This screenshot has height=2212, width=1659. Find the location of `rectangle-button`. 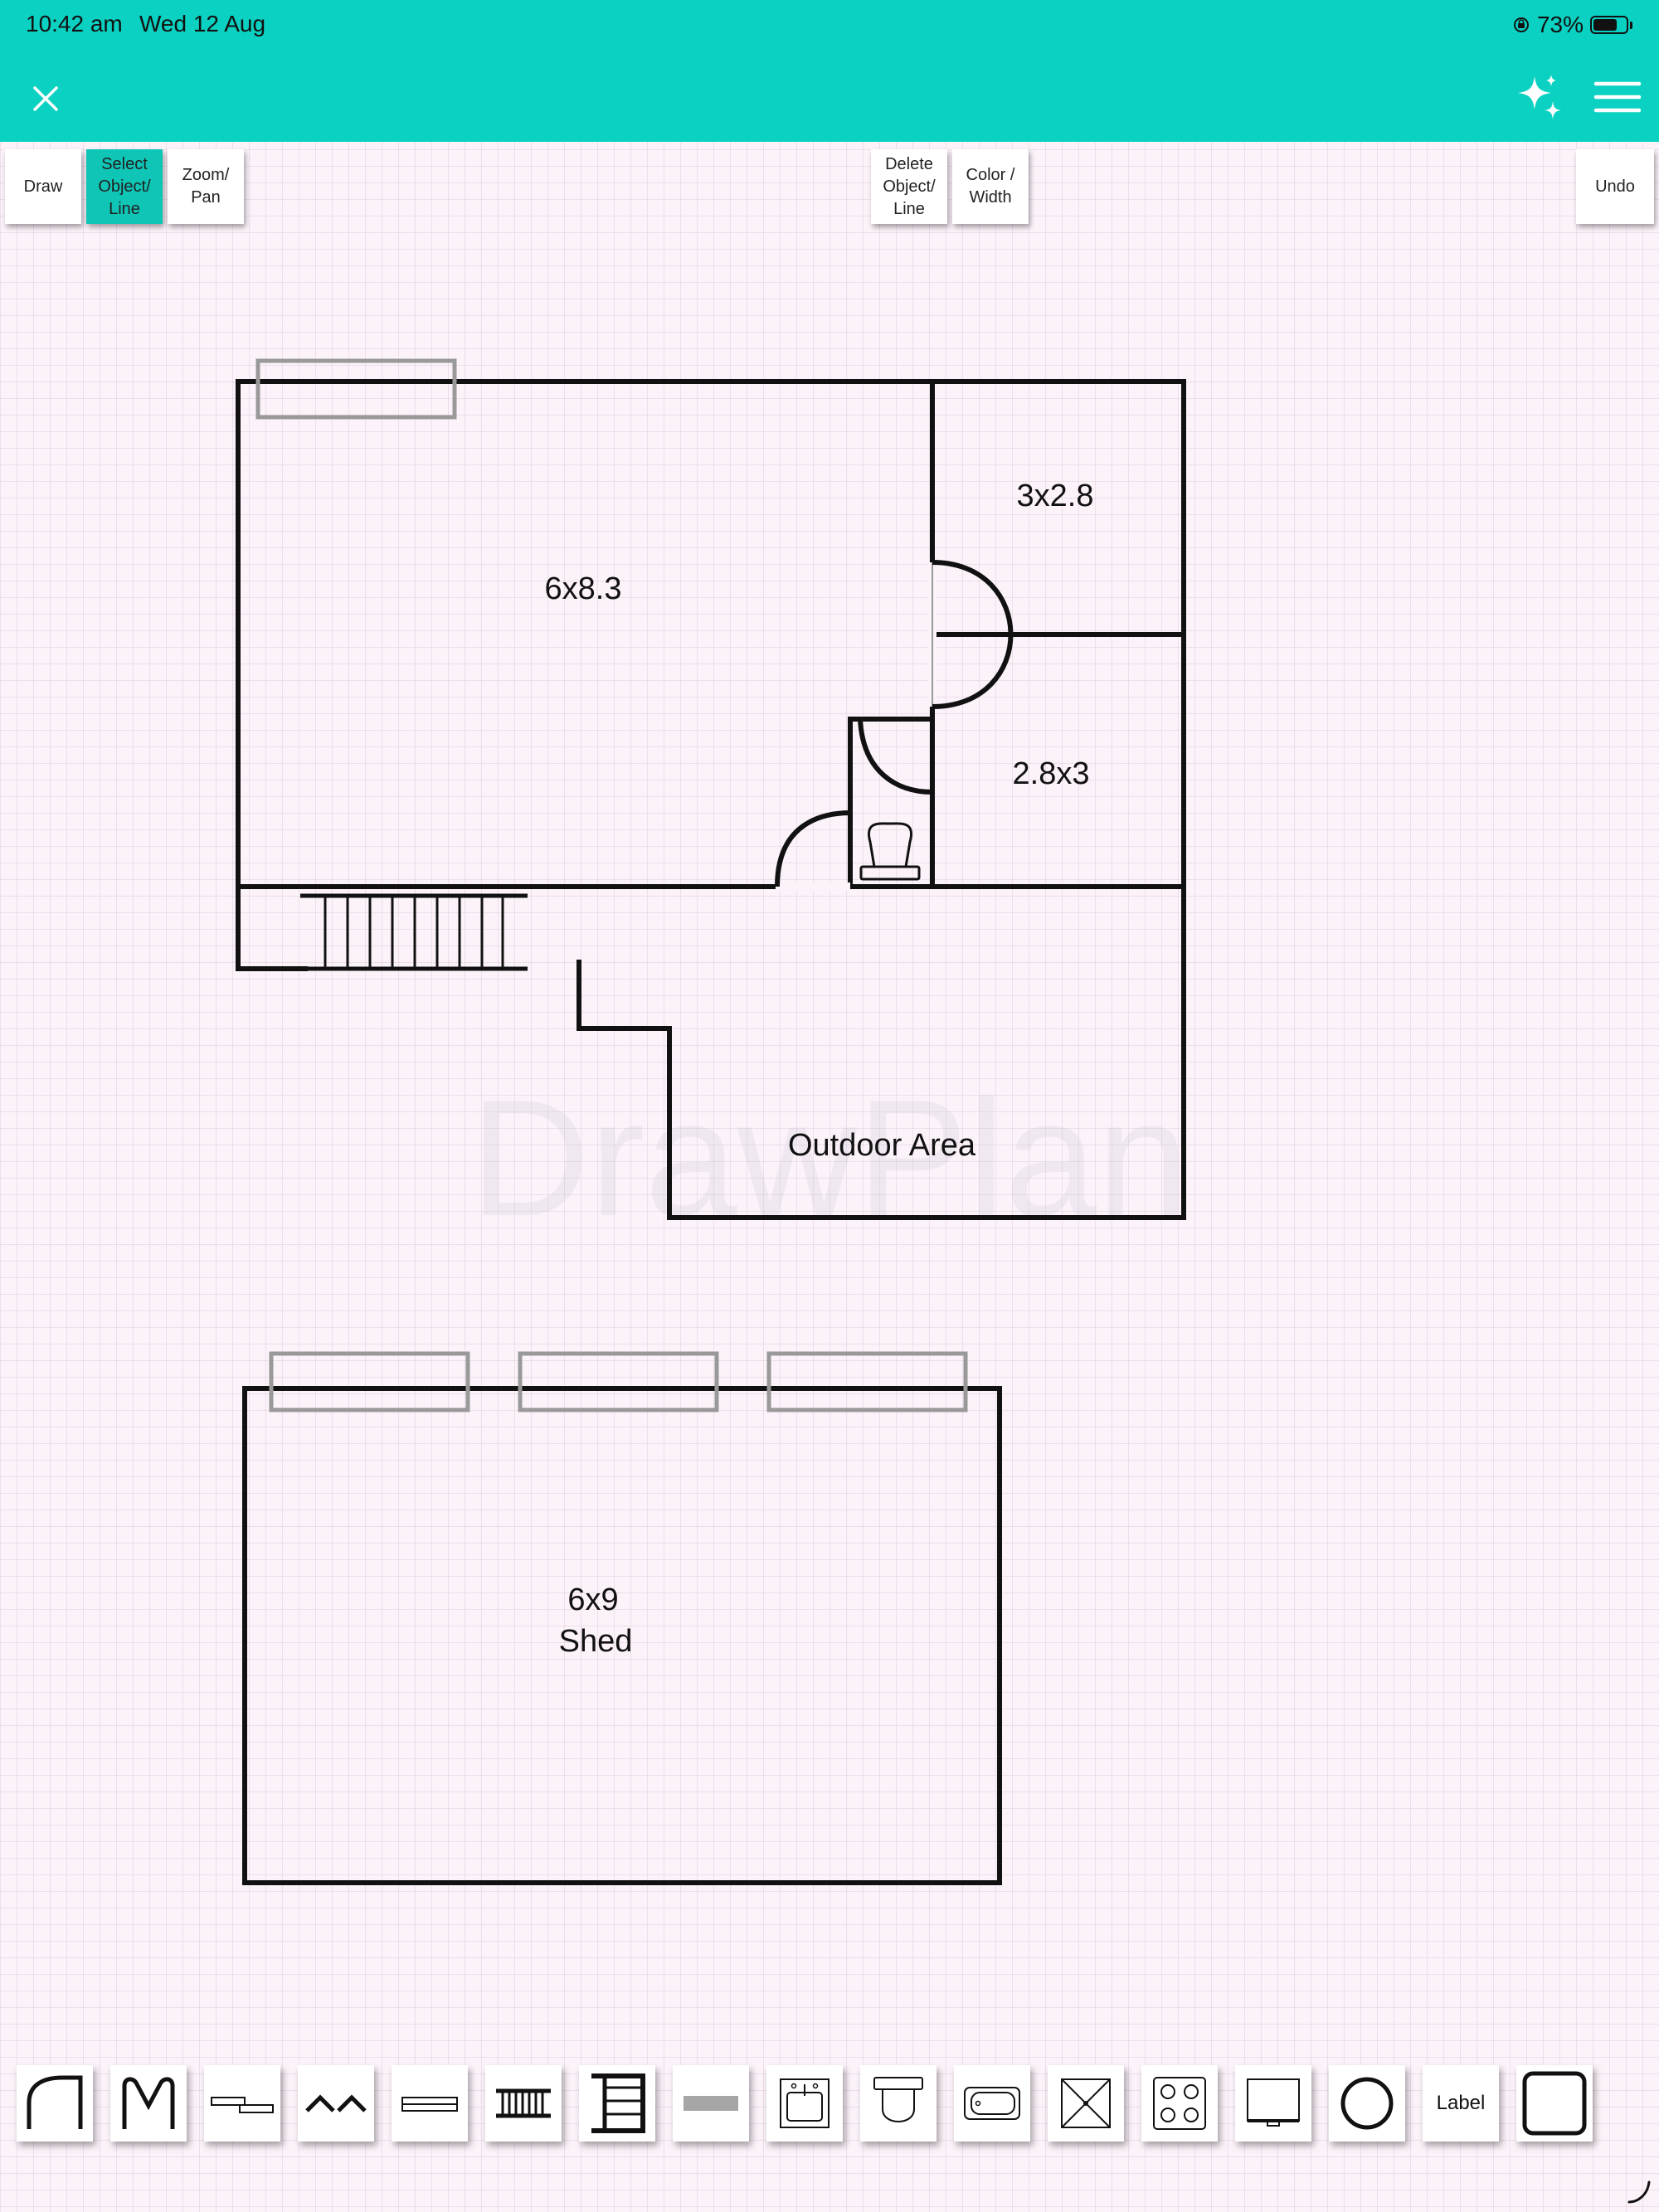

rectangle-button is located at coordinates (1554, 2103).